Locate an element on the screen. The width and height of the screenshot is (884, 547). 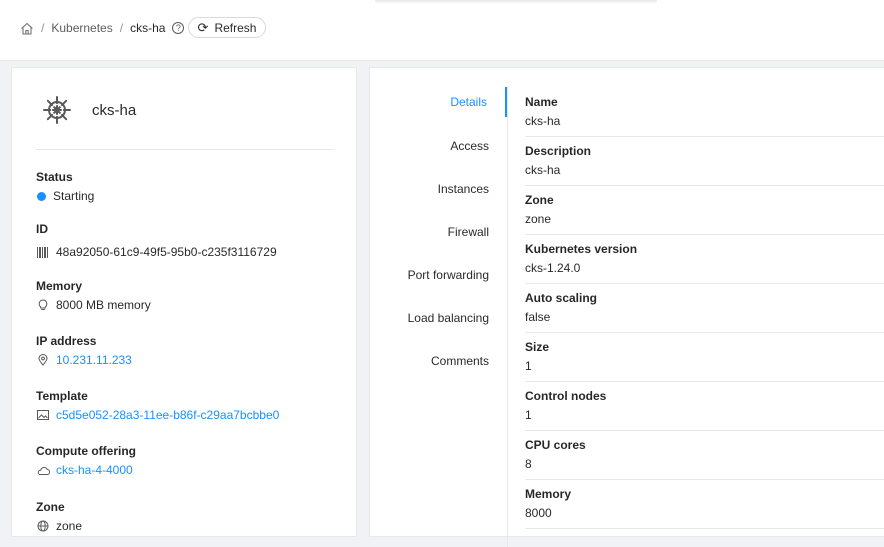
detail-label: Size is located at coordinates (537, 347).